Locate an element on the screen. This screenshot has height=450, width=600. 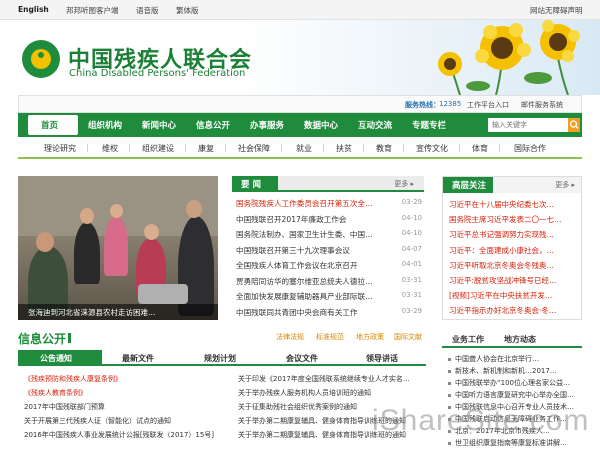
subnav-rehab: 康复 is located at coordinates (206, 148).